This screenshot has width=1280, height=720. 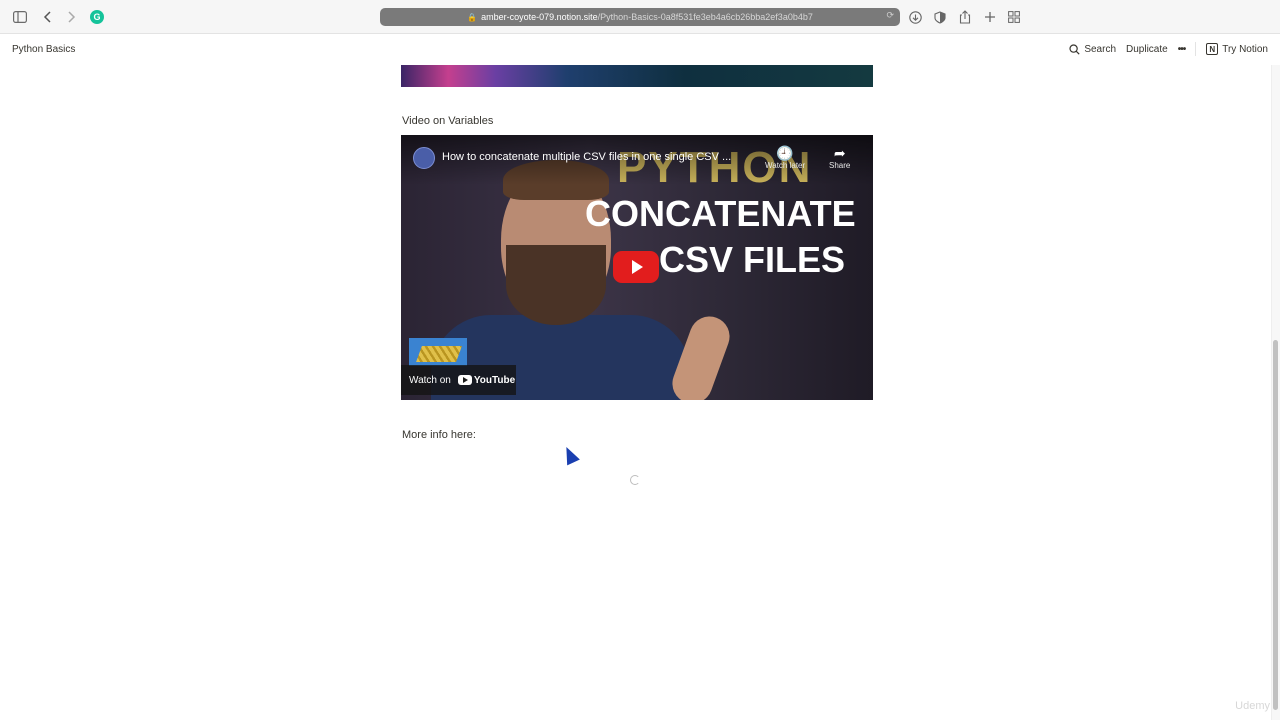 I want to click on share-icon, so click(x=965, y=17).